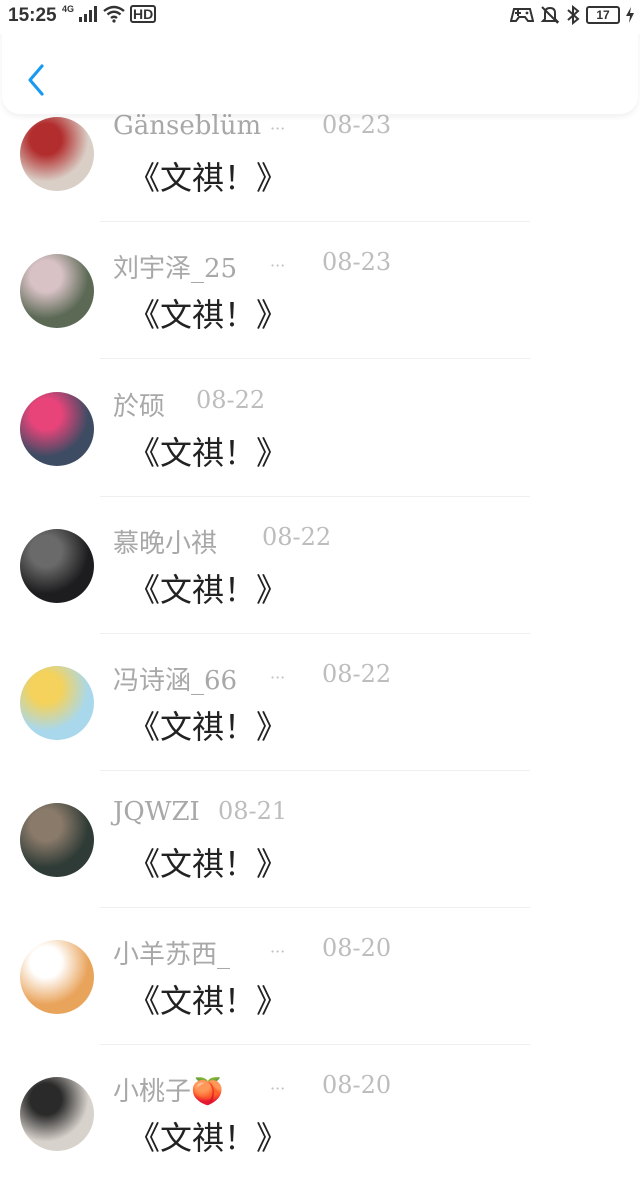  What do you see at coordinates (315, 358) in the screenshot?
I see `list-divider` at bounding box center [315, 358].